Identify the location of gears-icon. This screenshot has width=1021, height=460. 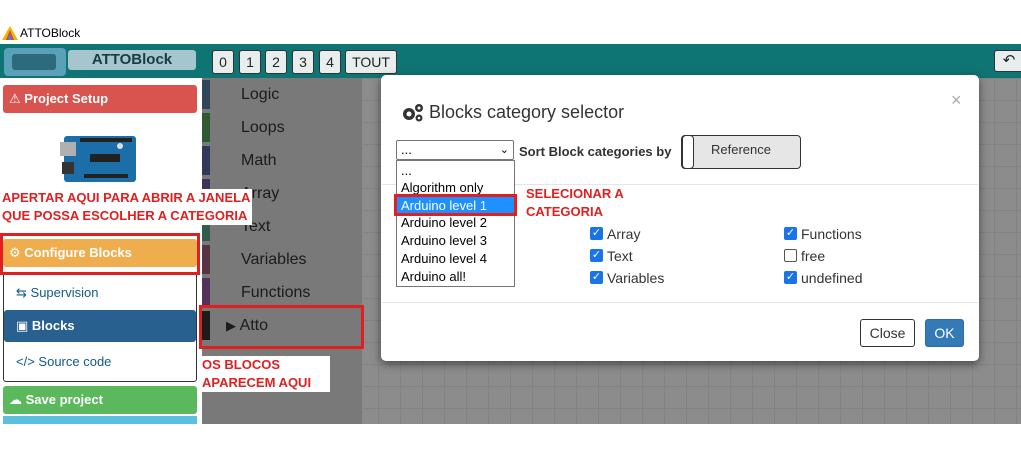
(413, 113).